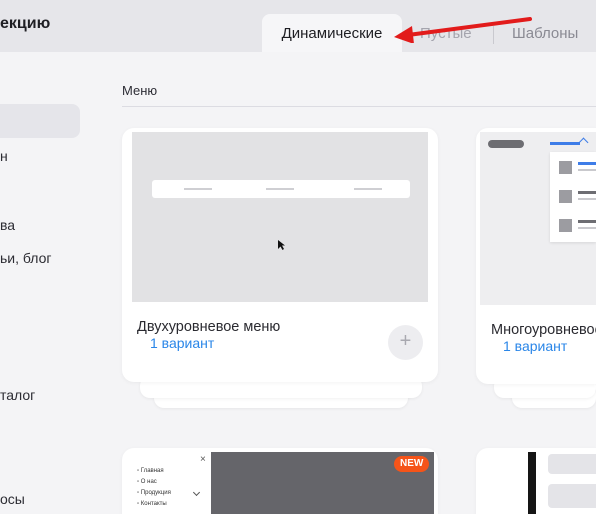 The image size is (596, 514). What do you see at coordinates (7, 225) in the screenshot?
I see `sidebar-item-2: ва` at bounding box center [7, 225].